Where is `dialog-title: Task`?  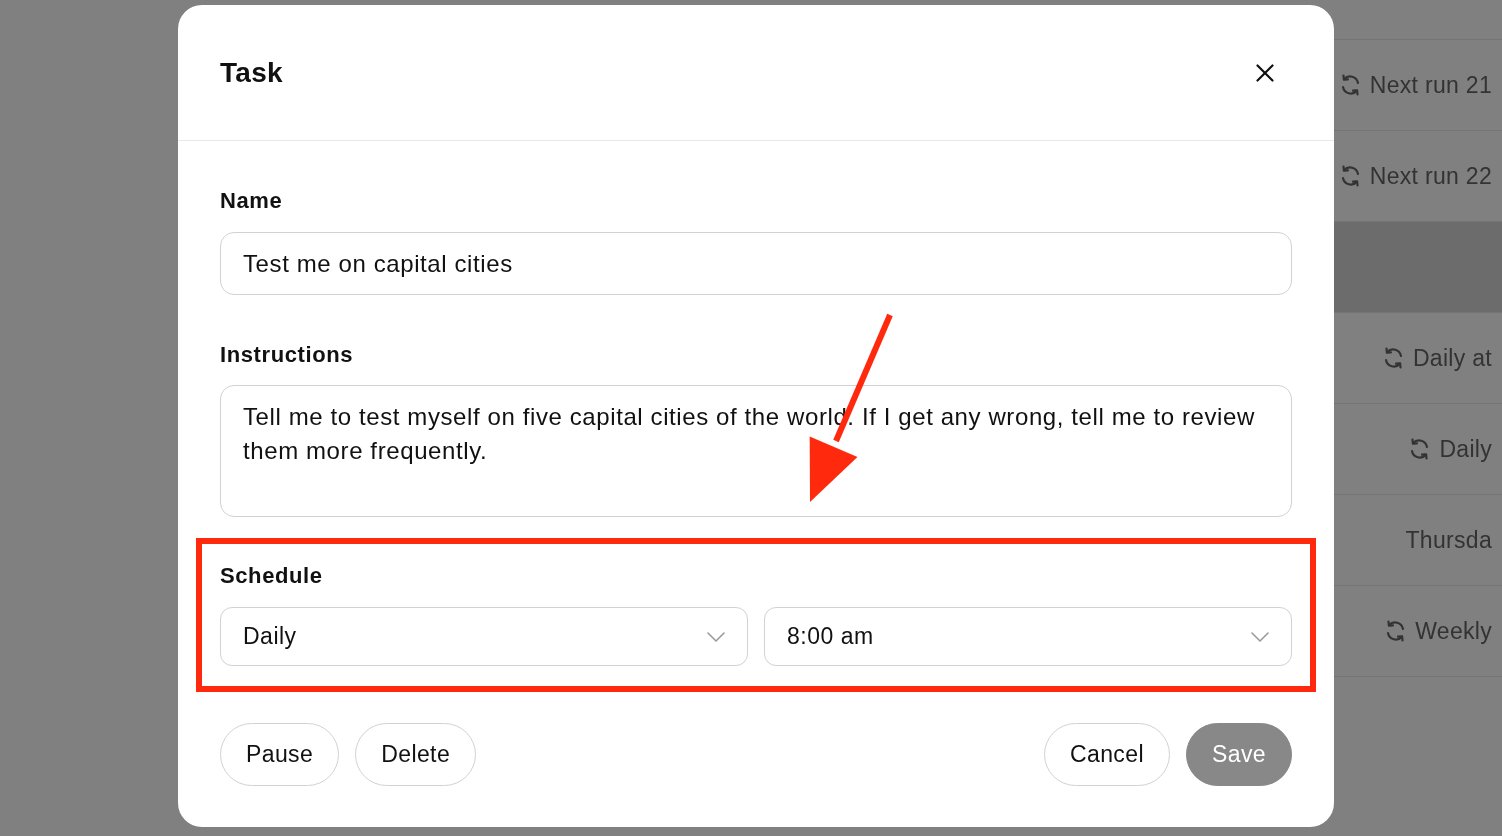
dialog-title: Task is located at coordinates (251, 72).